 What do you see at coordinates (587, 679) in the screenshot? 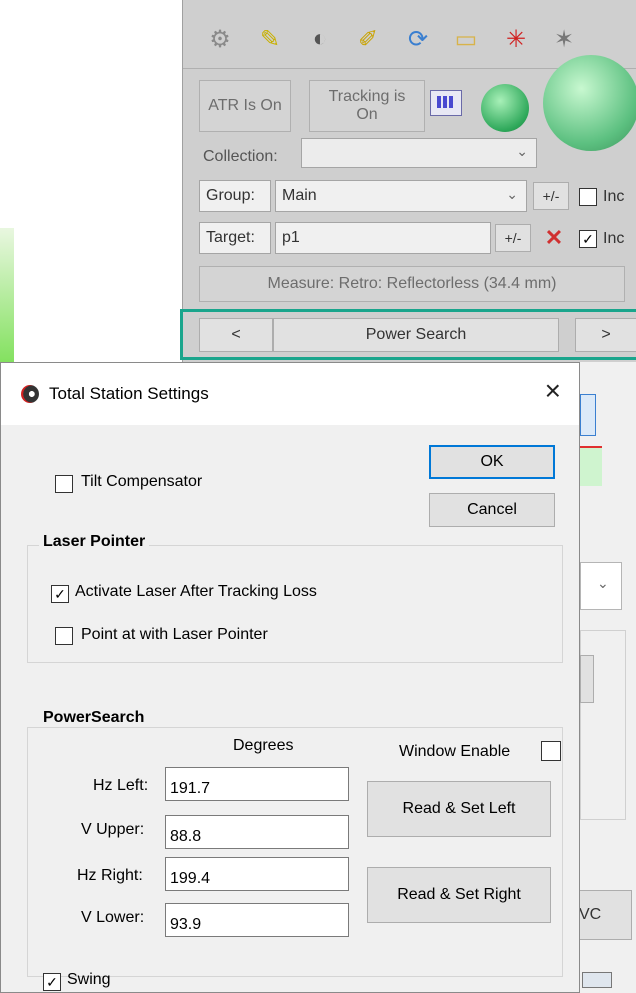
I see `bg-button-stub` at bounding box center [587, 679].